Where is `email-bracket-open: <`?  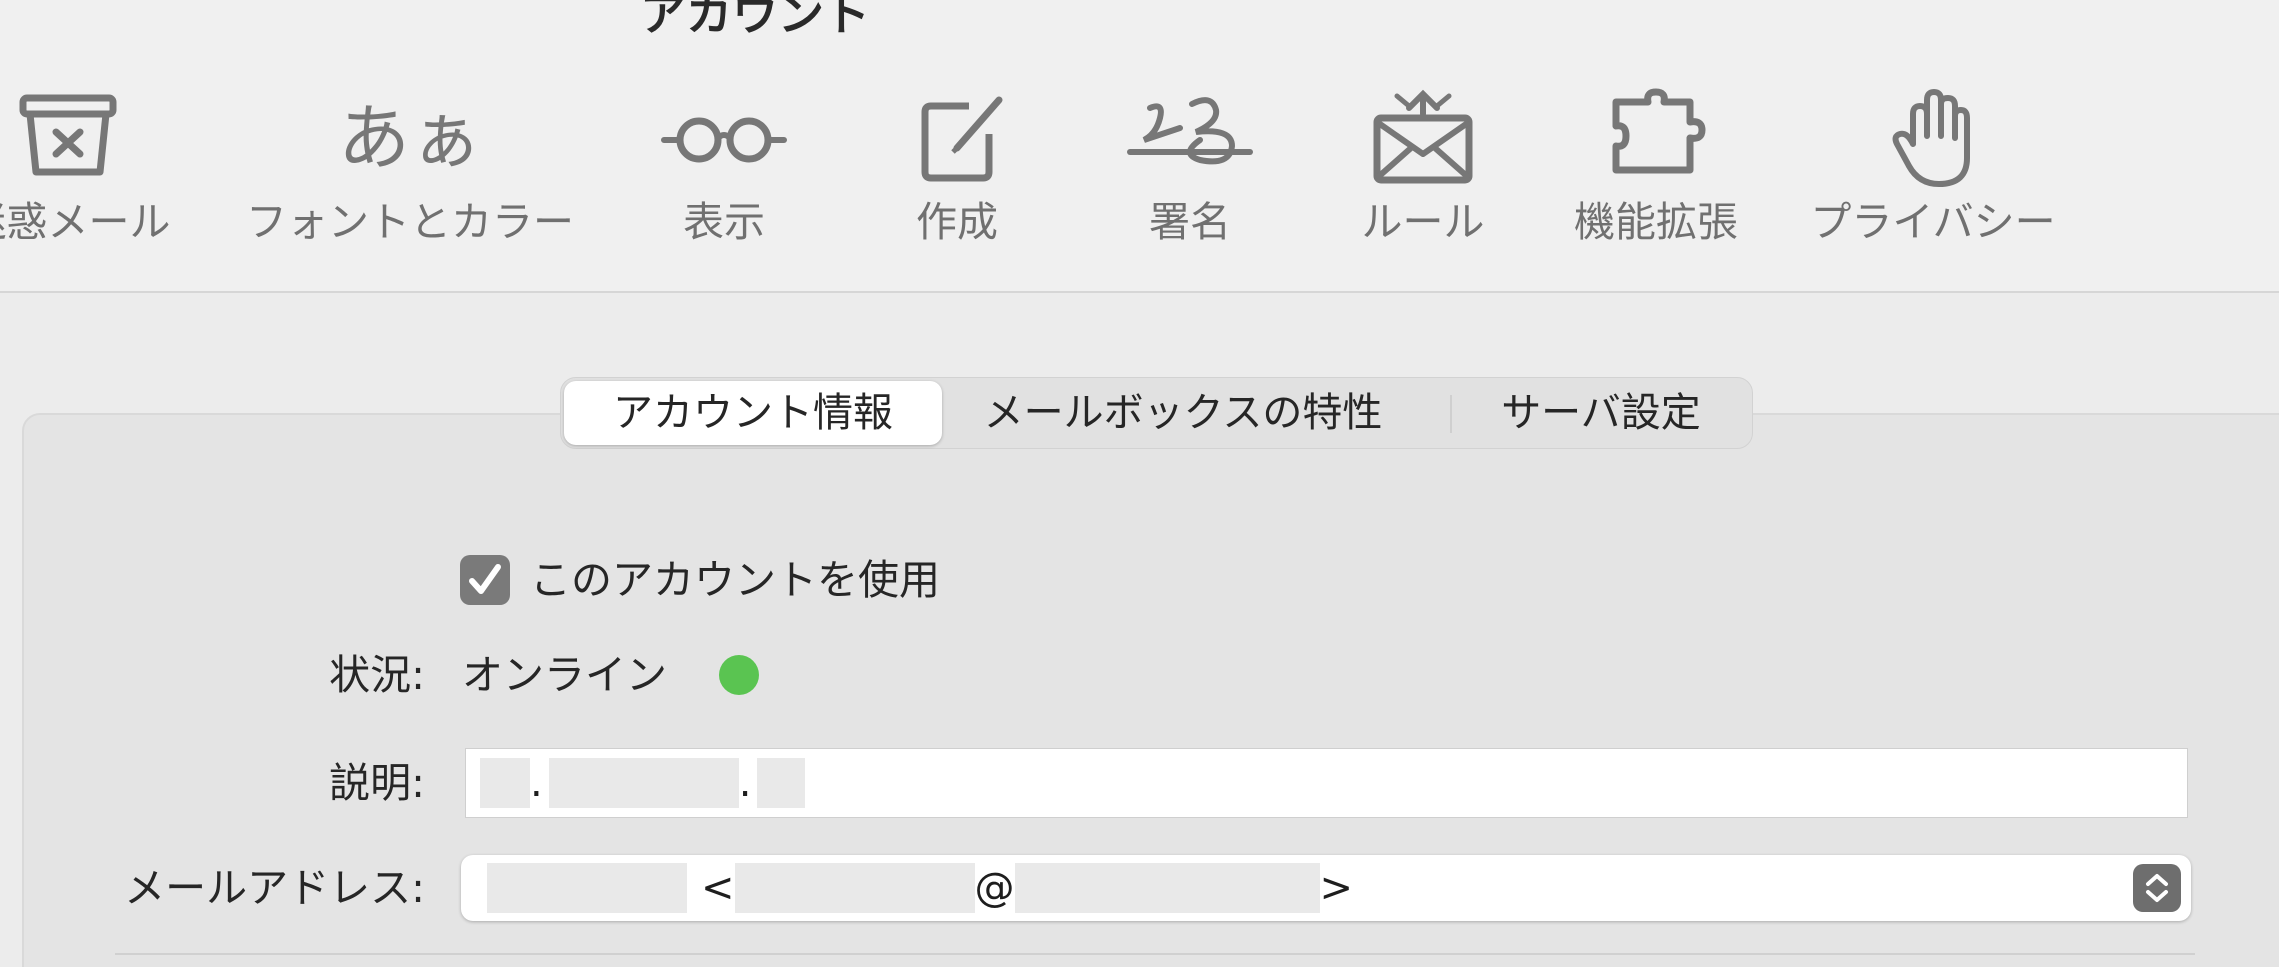 email-bracket-open: < is located at coordinates (718, 888).